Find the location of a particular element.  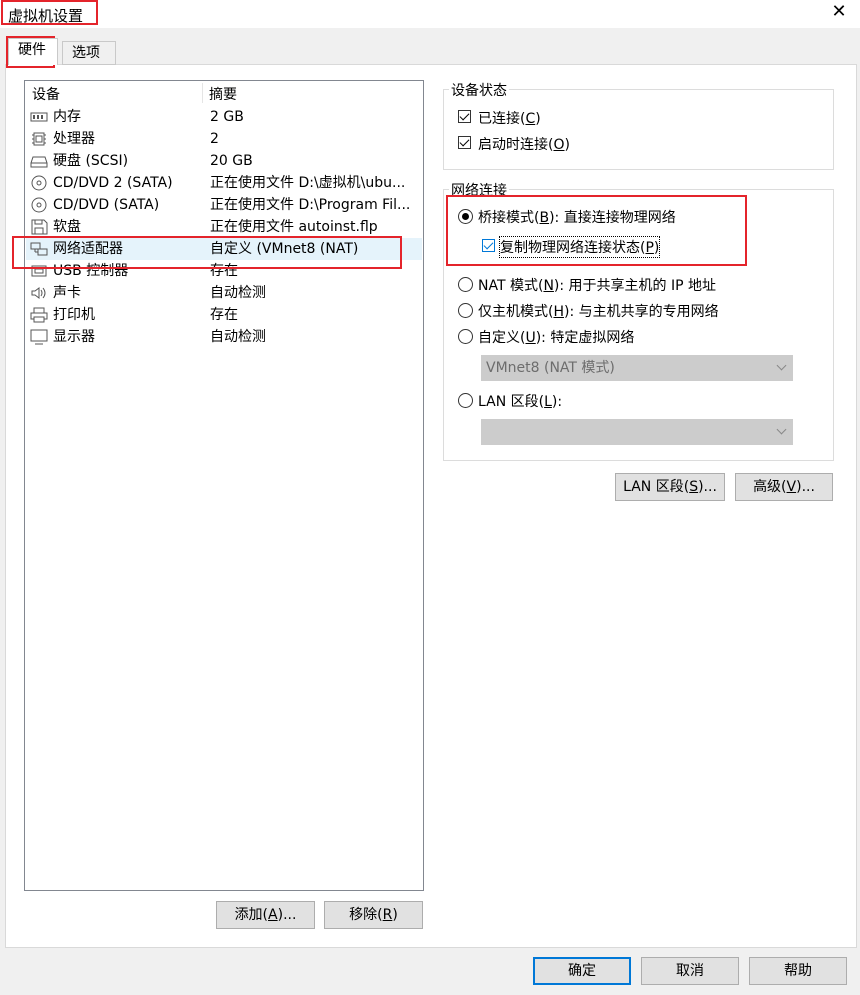

connect-at-power-on-checkbox is located at coordinates (464, 142).